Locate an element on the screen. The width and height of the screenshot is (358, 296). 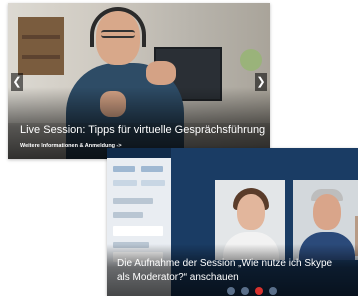
card-title-line: als Moderator?“ anschauen is located at coordinates (178, 277).